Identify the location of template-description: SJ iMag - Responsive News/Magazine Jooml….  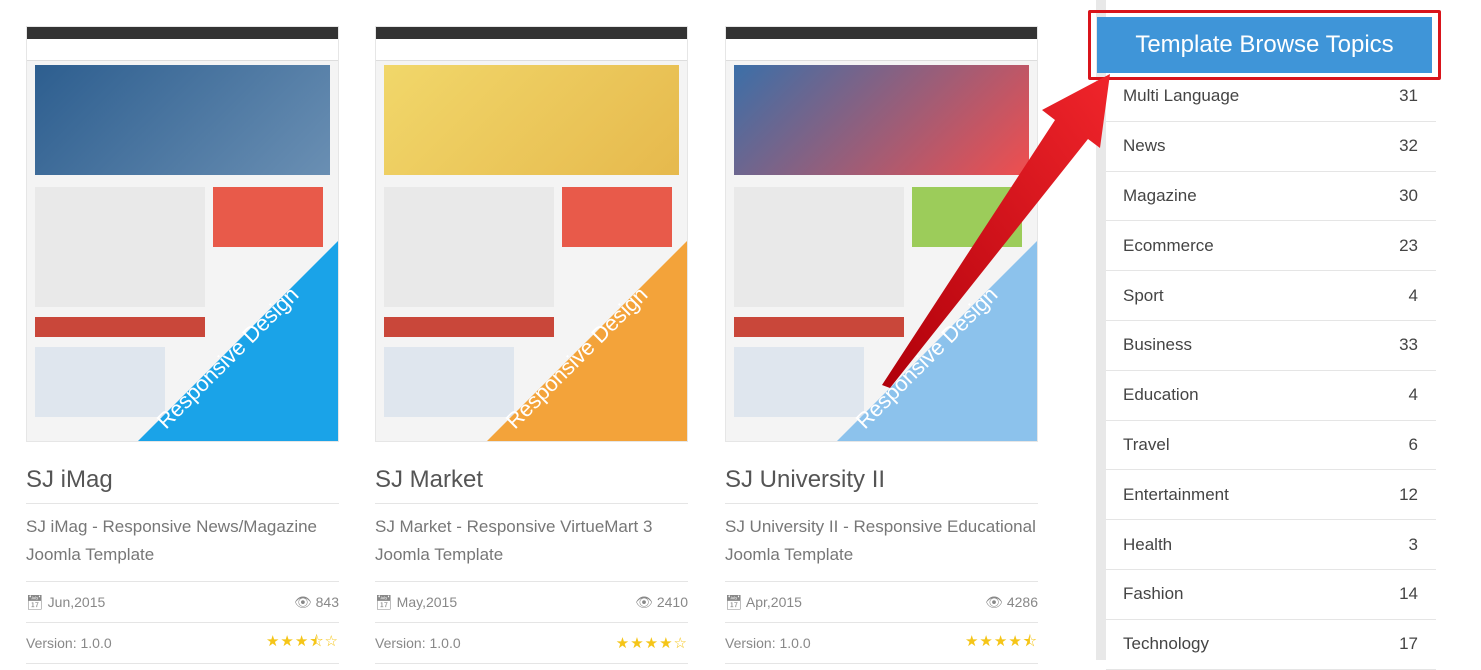
(182, 543).